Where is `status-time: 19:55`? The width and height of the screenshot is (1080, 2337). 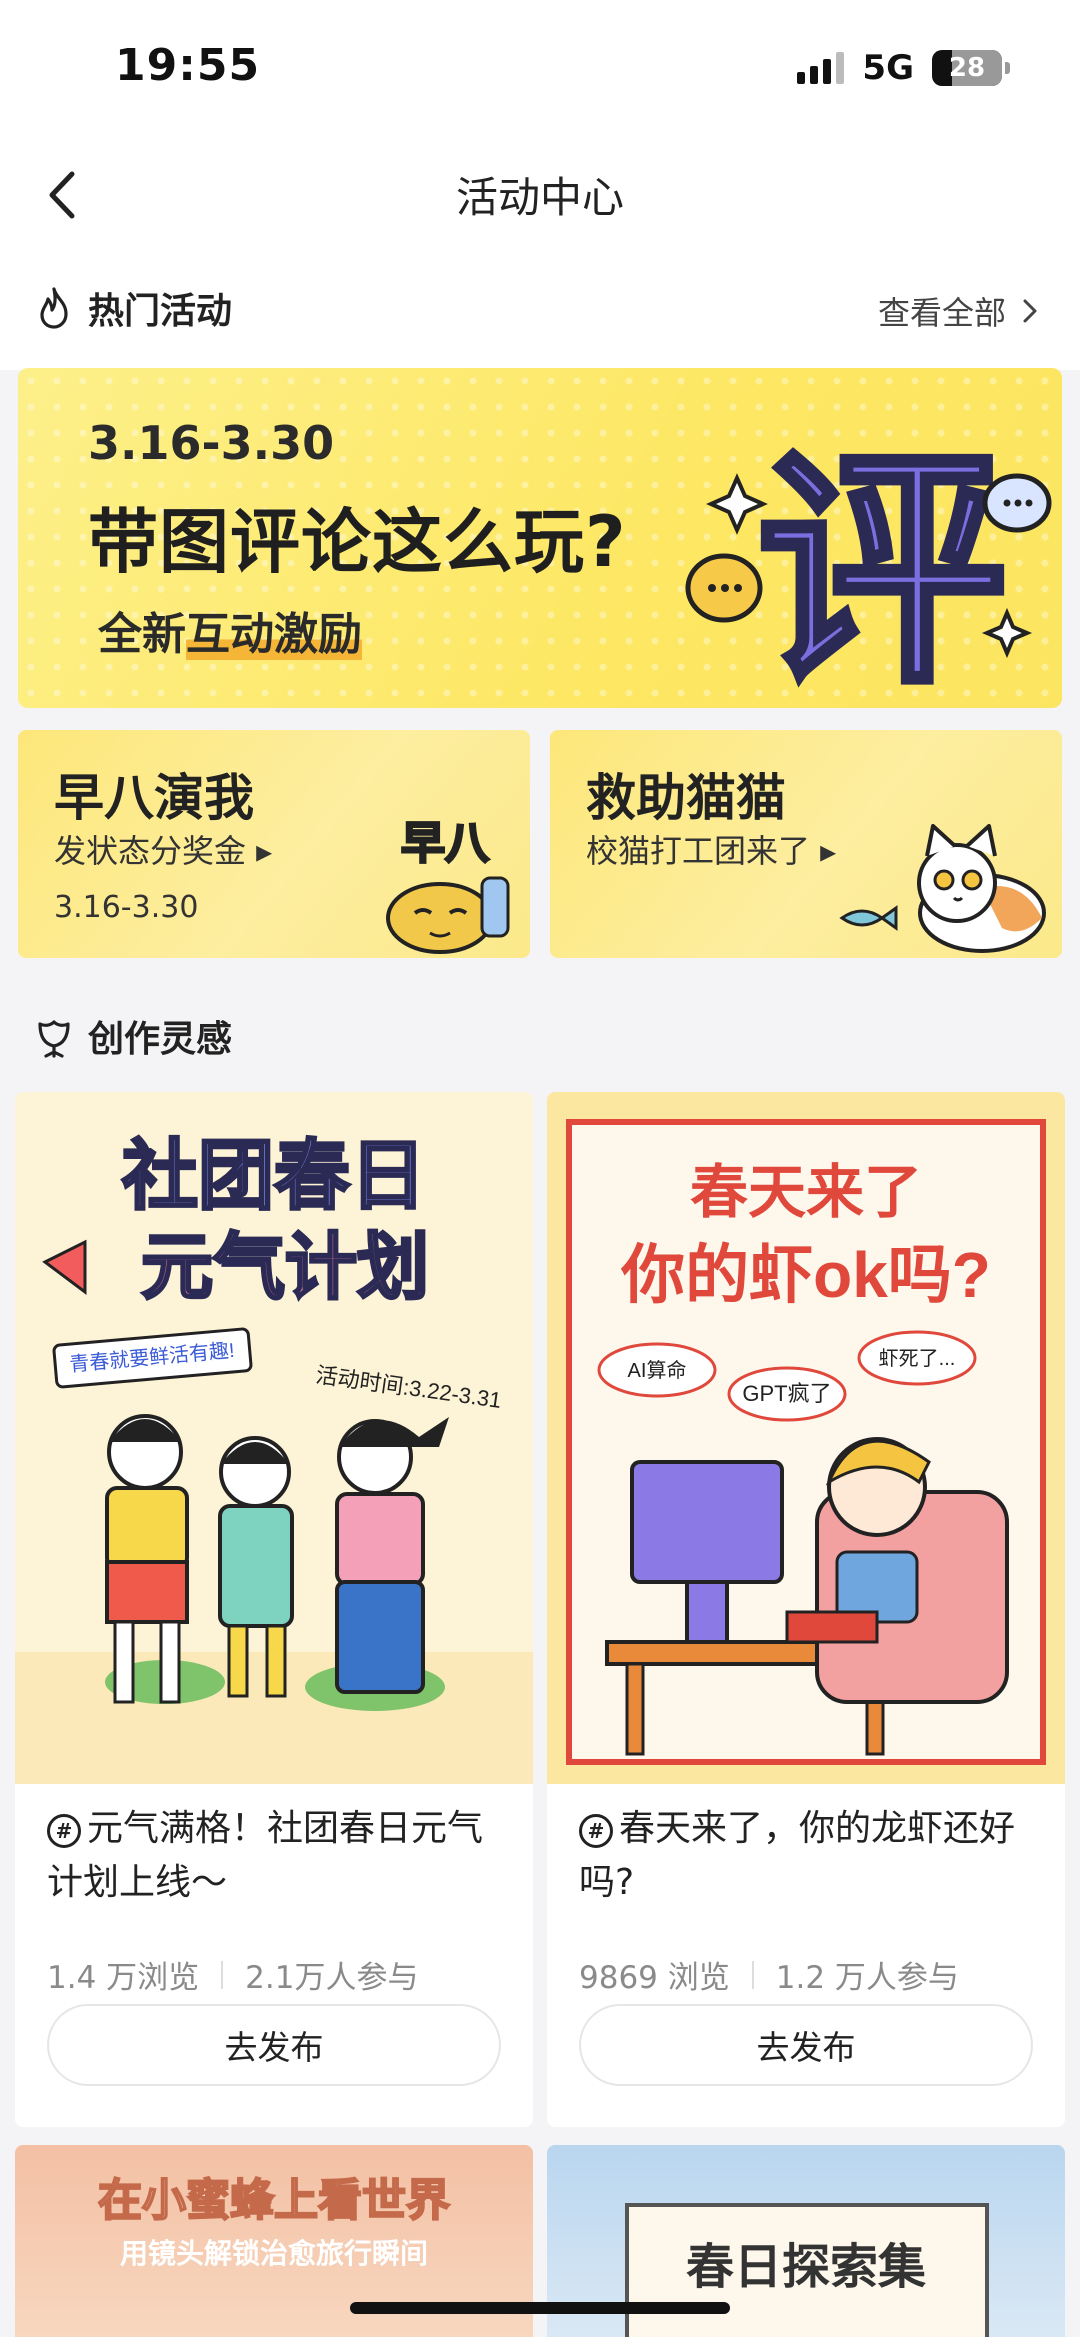 status-time: 19:55 is located at coordinates (188, 65).